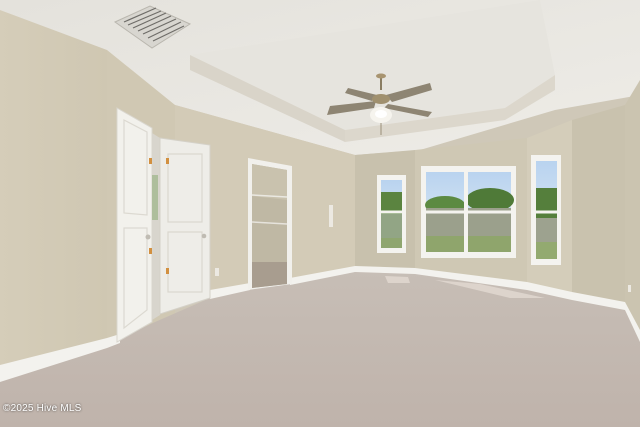 The width and height of the screenshot is (640, 427). Describe the element at coordinates (391, 214) in the screenshot. I see `window-left` at that location.